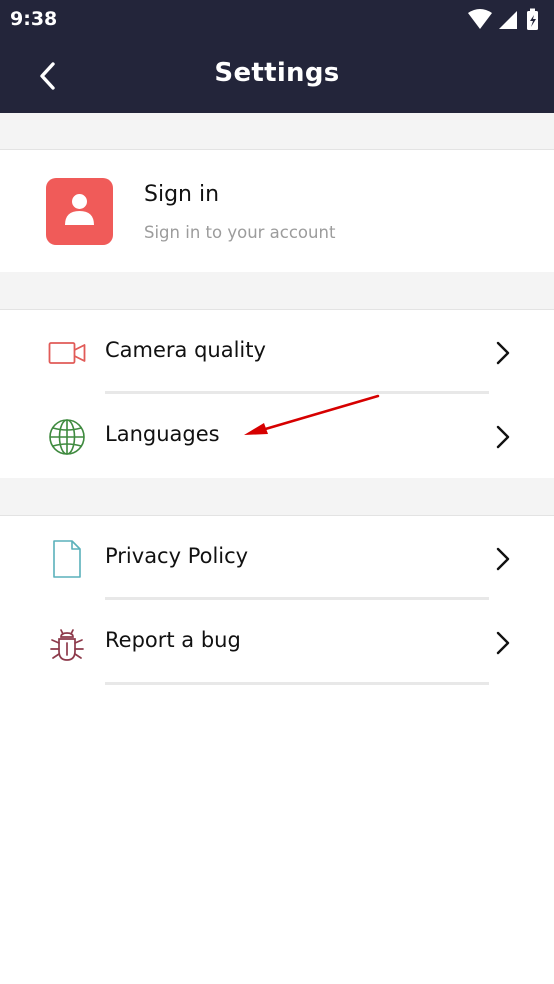 This screenshot has height=984, width=554. I want to click on status-bar: 9:38, so click(277, 19).